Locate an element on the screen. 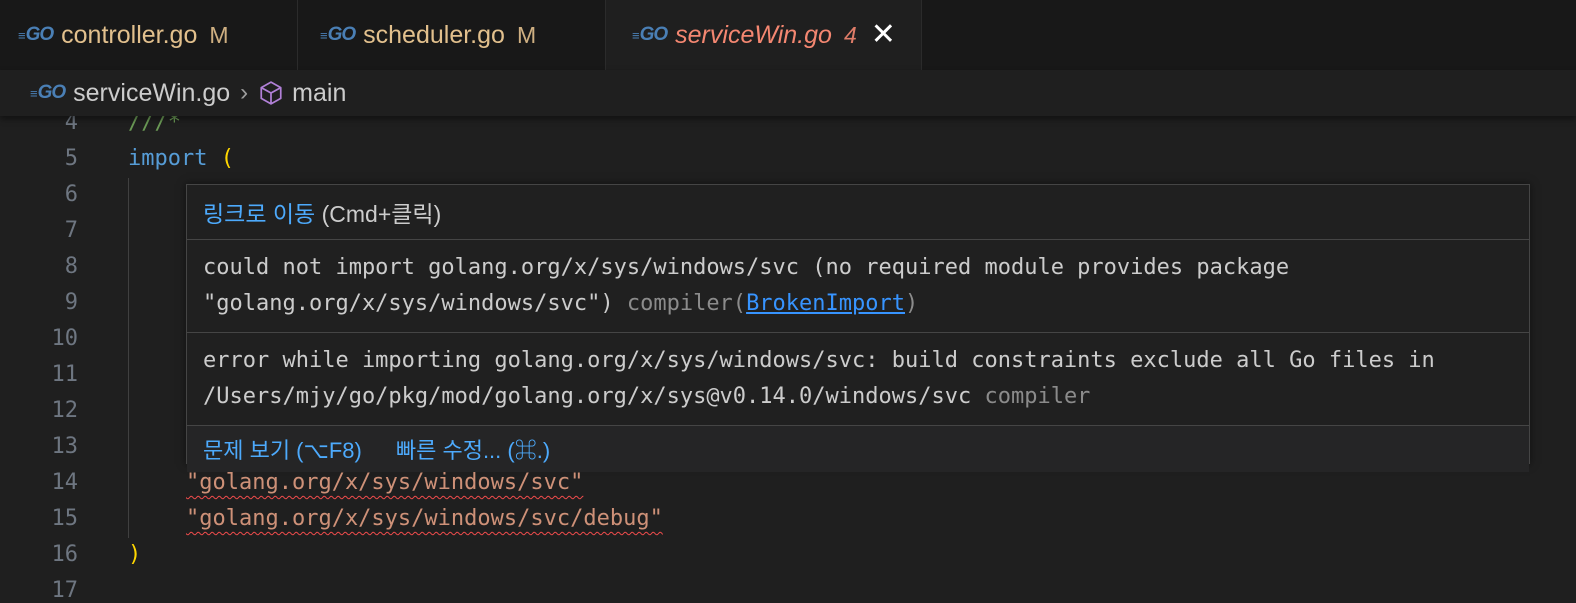 The width and height of the screenshot is (1576, 603). problem-count-badge: 4 is located at coordinates (850, 34).